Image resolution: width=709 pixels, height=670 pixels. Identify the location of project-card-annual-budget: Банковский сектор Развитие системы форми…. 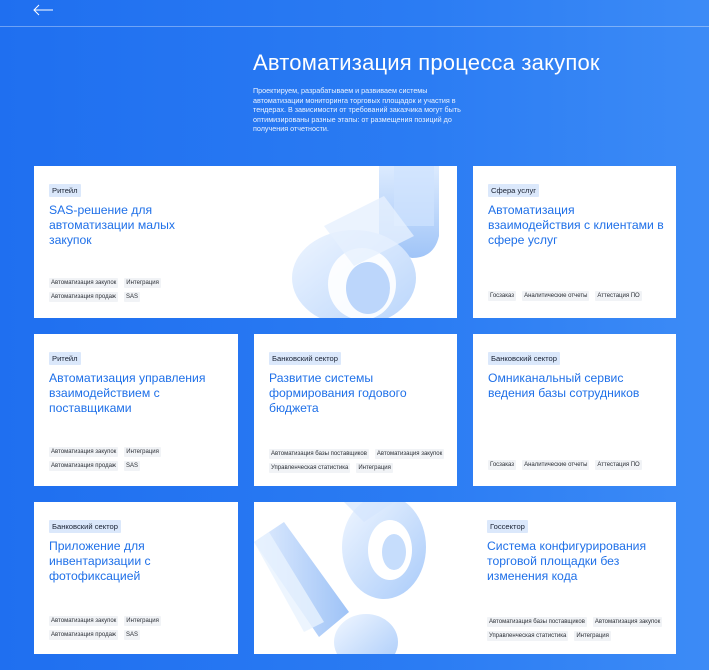
(355, 410).